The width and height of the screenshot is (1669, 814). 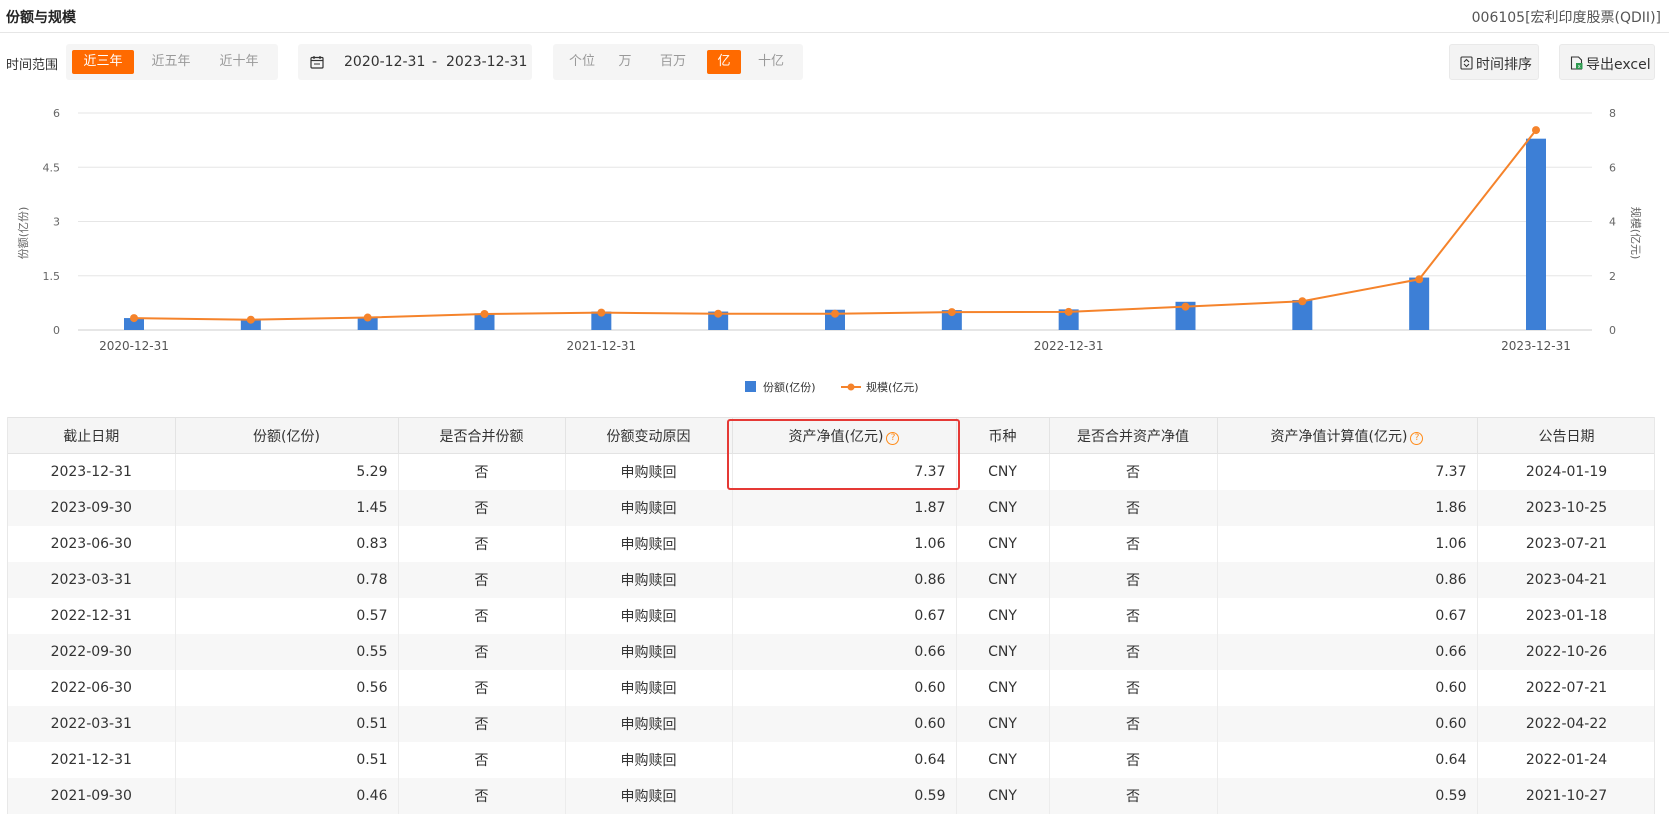 I want to click on export-excel-button: x 导出excel, so click(x=1607, y=62).